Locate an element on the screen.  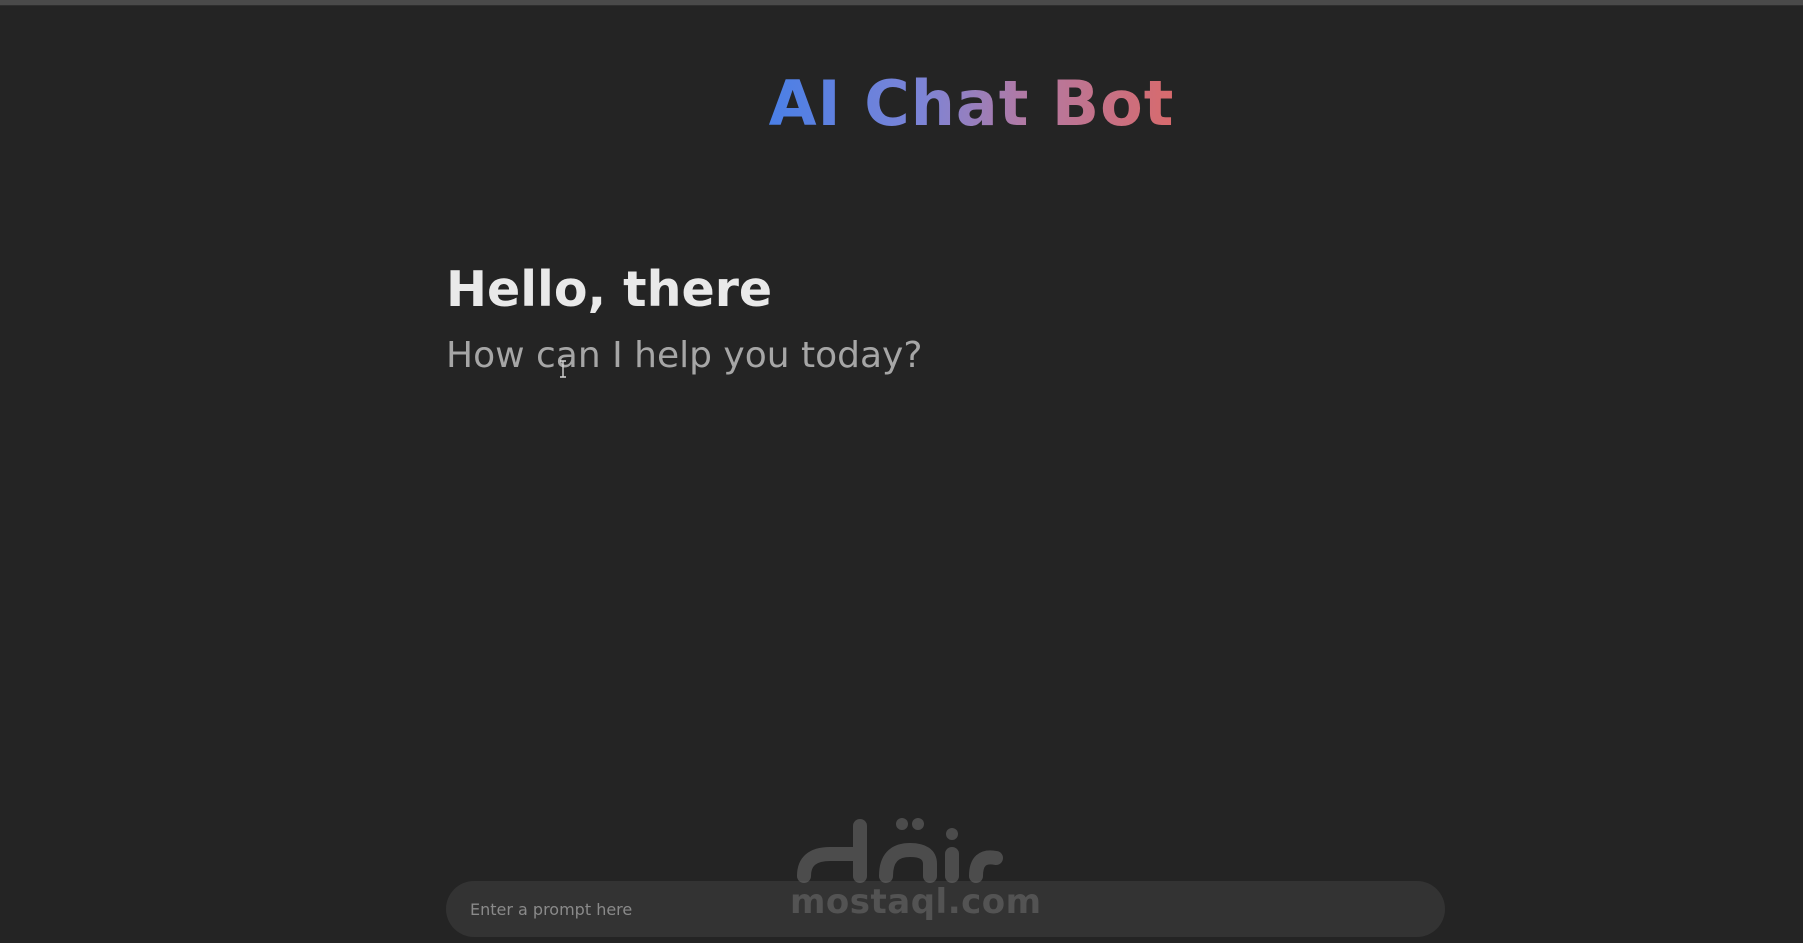
greeting-heading: Hello, there is located at coordinates (609, 289).